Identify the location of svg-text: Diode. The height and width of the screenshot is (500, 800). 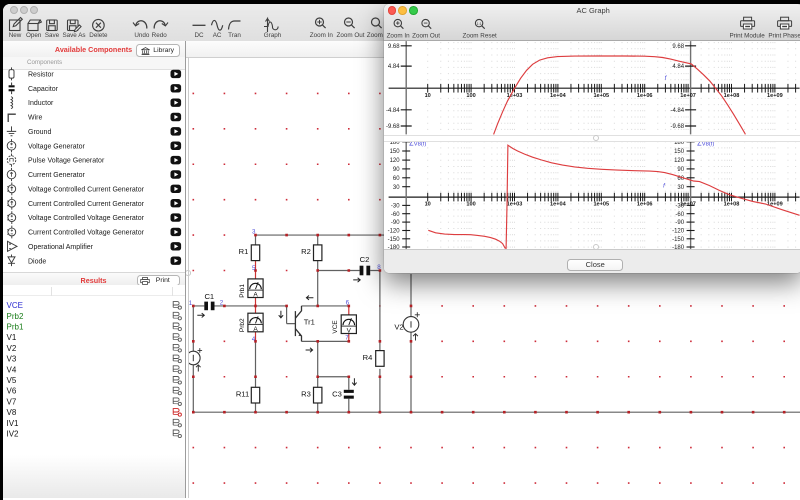
(37, 261).